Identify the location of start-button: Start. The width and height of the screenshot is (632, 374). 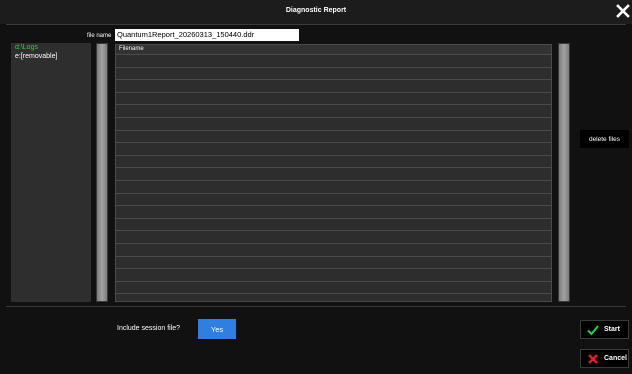
(604, 329).